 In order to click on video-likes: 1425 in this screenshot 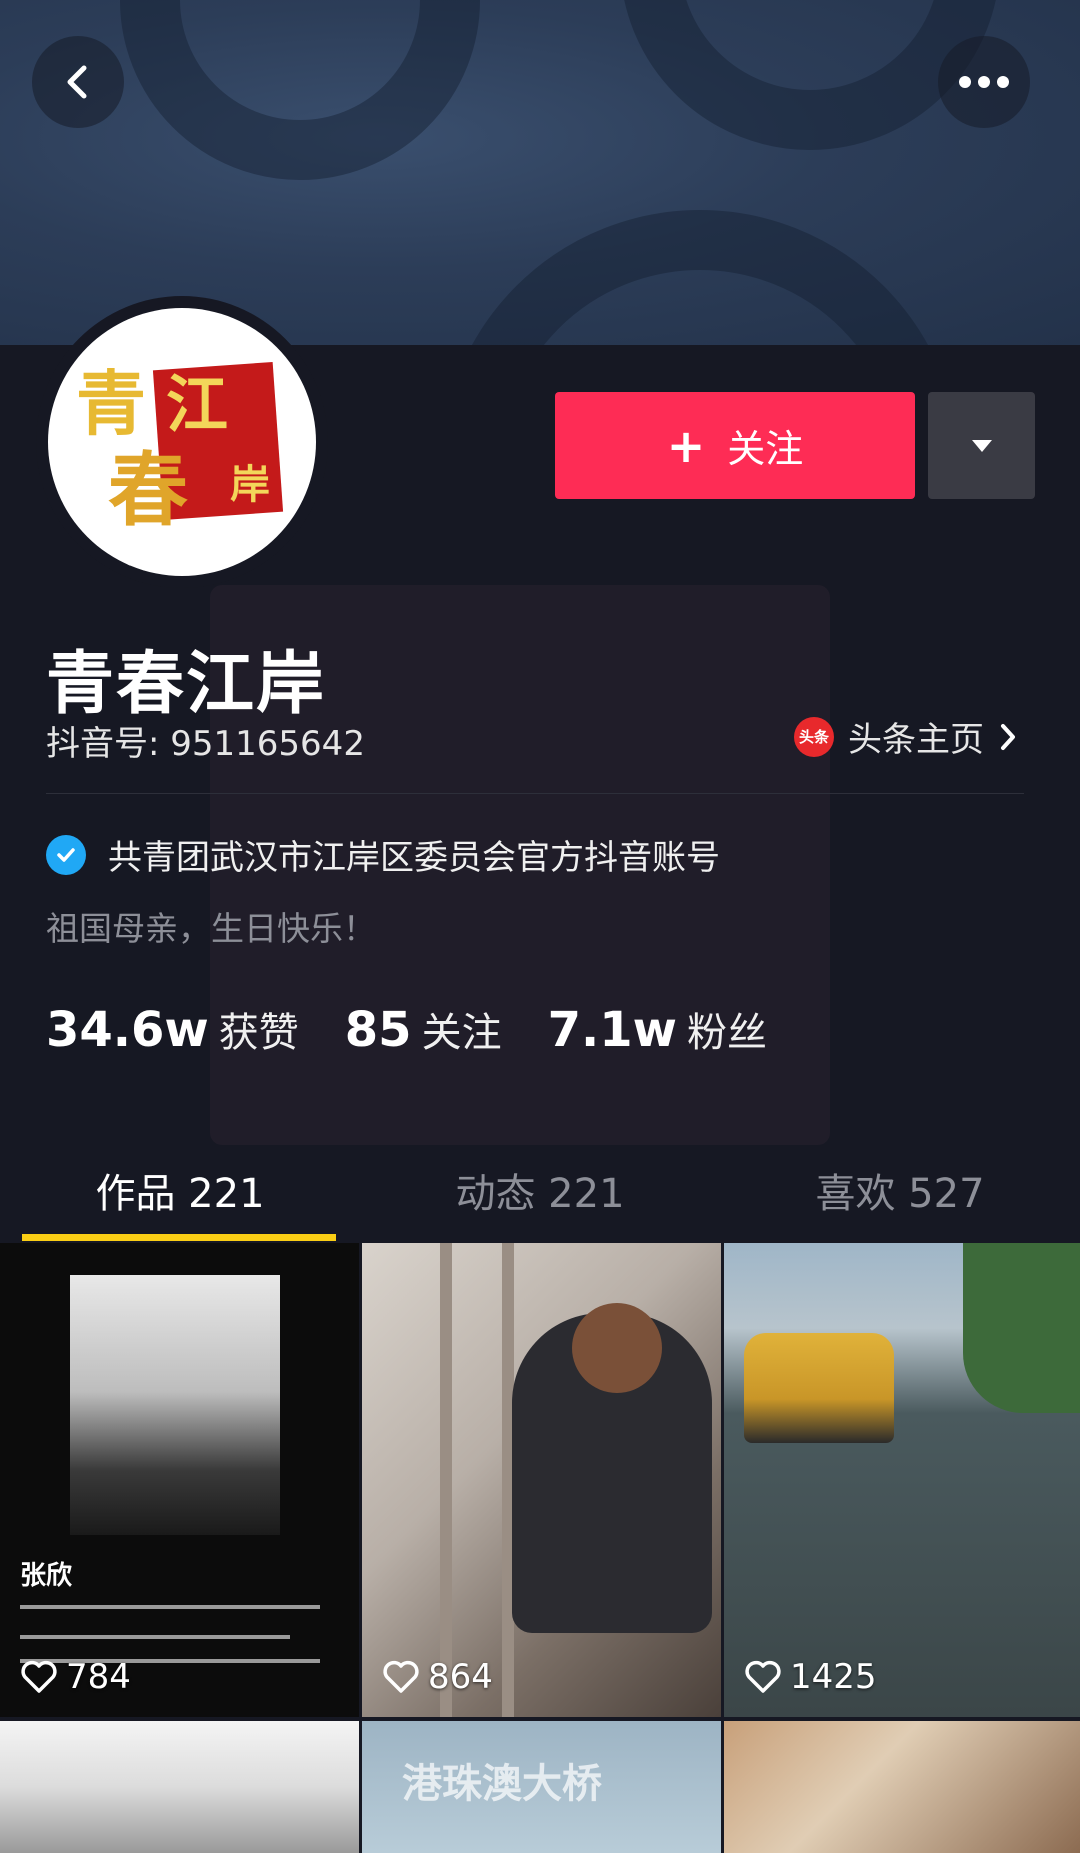, I will do `click(810, 1677)`.